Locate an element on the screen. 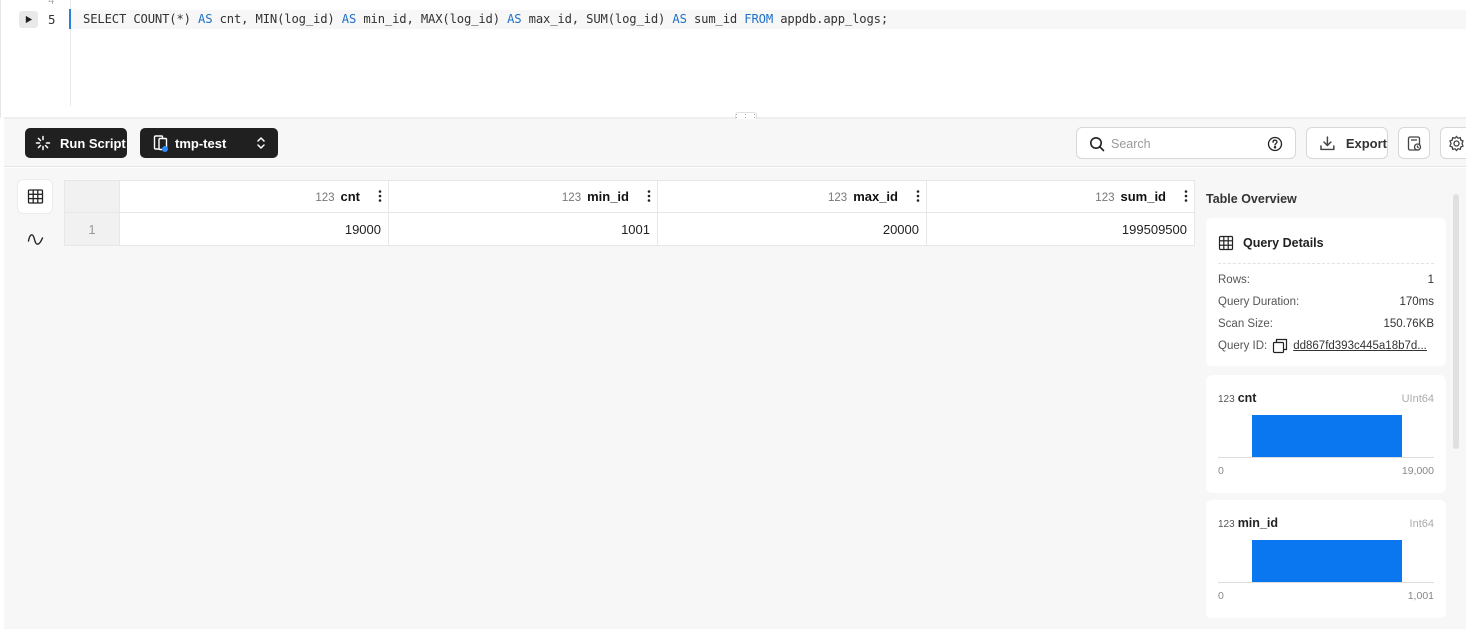 This screenshot has width=1466, height=629. history-button is located at coordinates (1414, 143).